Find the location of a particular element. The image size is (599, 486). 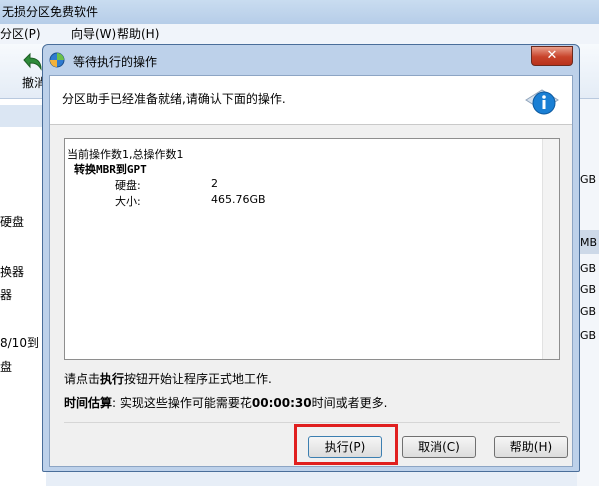

ops-row-value: 465.76GB is located at coordinates (238, 199).